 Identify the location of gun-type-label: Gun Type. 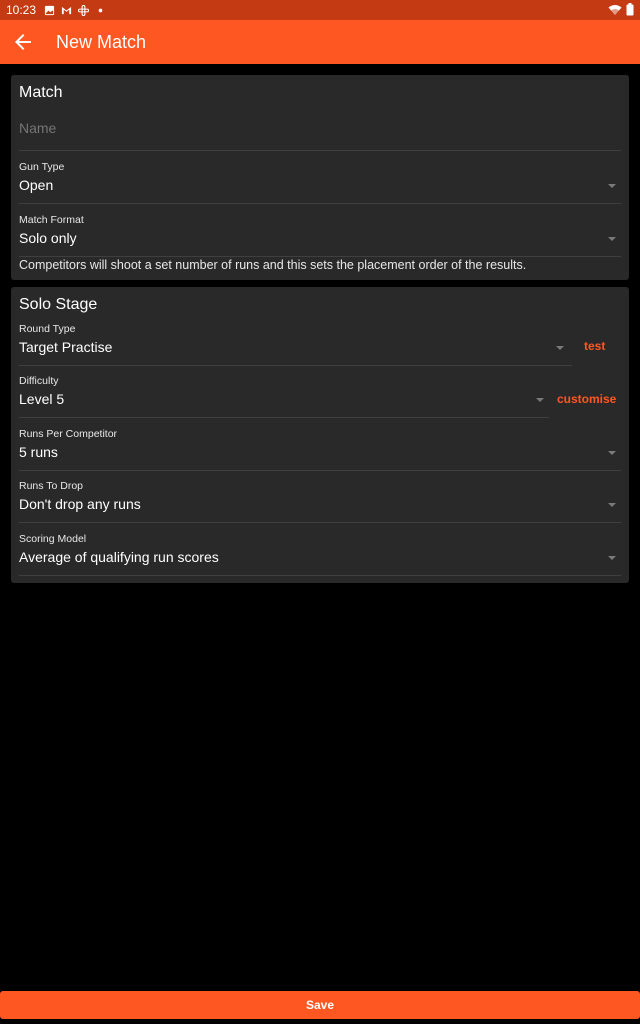
(42, 167).